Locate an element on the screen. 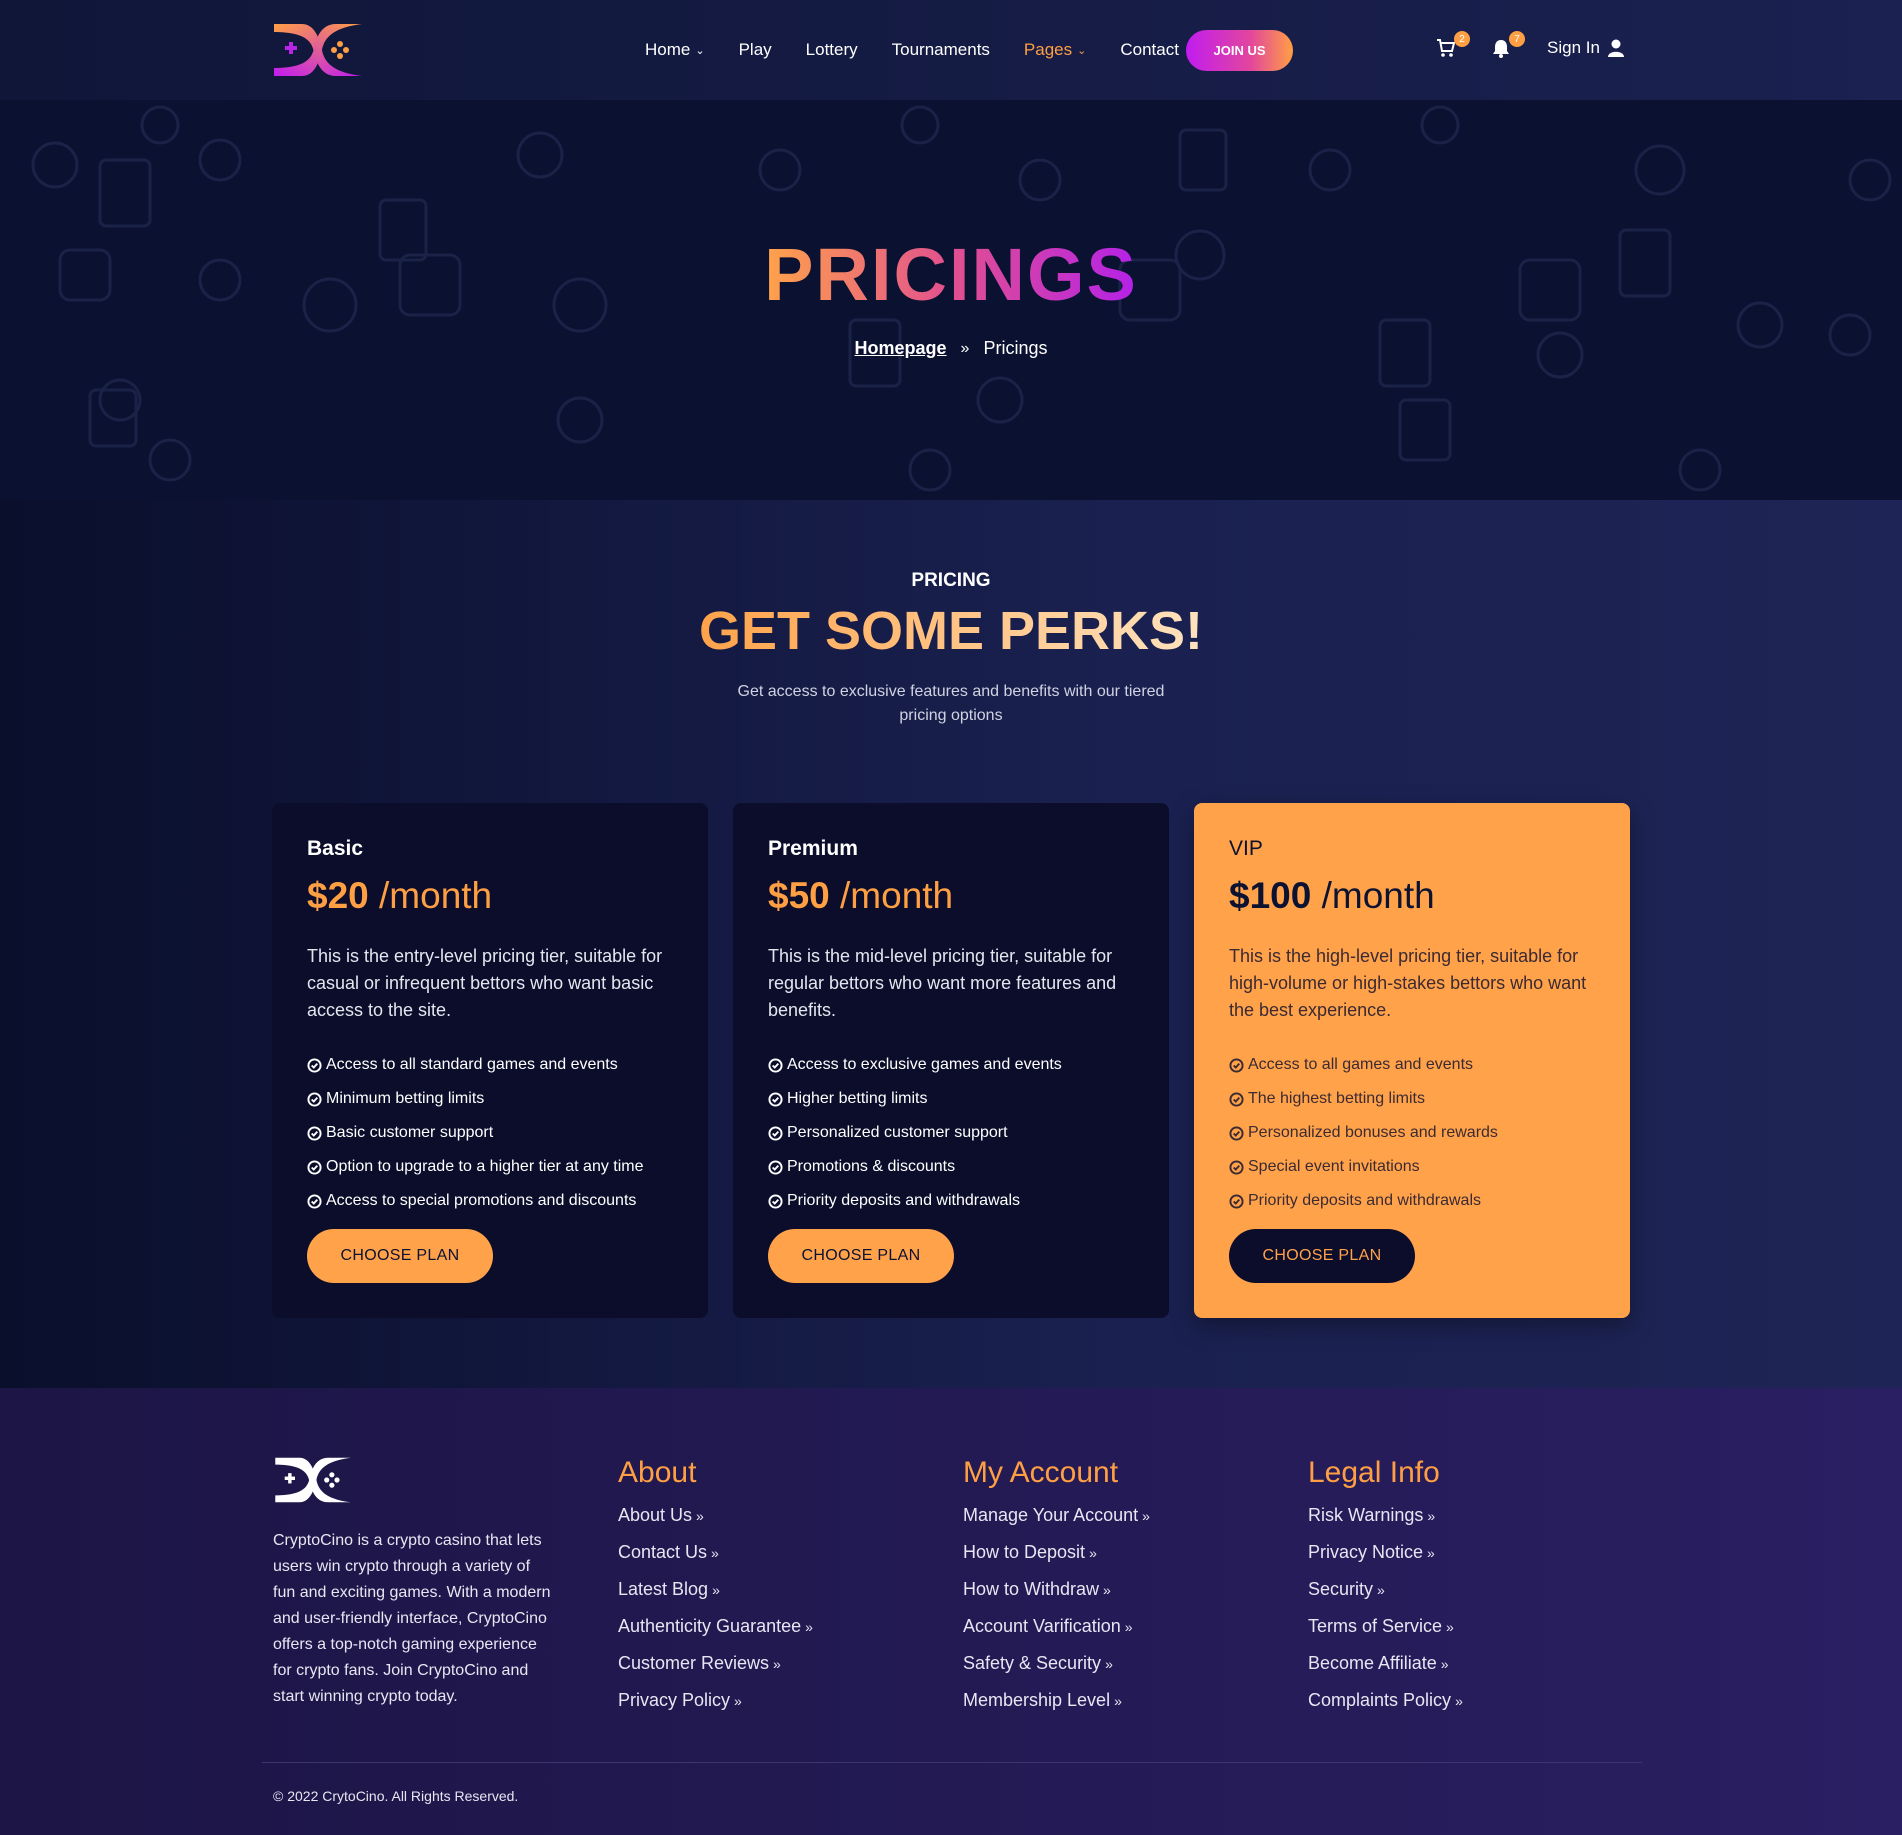  footer-link: Terms of Service» is located at coordinates (1385, 1631).